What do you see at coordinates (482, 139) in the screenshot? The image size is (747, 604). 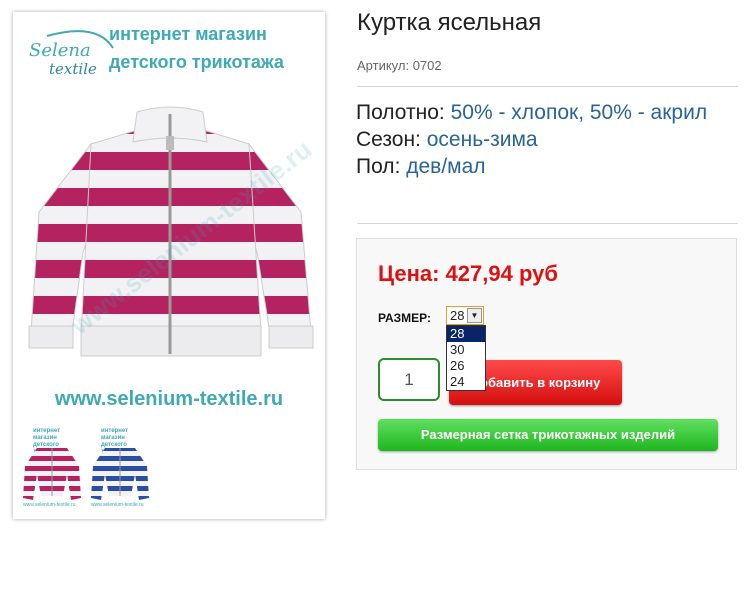 I see `attribute-value: осень-зима` at bounding box center [482, 139].